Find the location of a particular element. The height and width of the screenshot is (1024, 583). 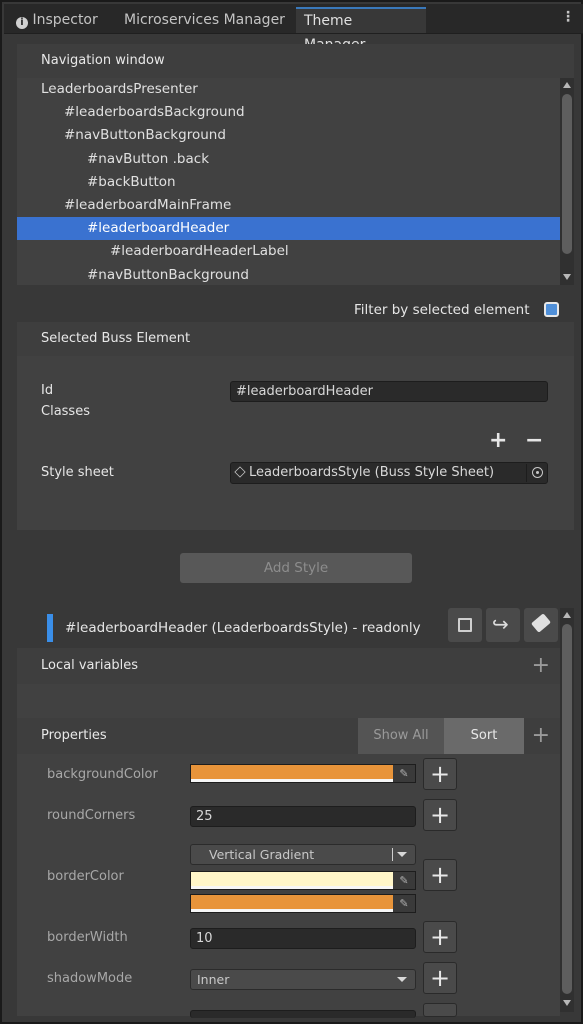

navigation-window-header: Navigation window is located at coordinates (295, 61).